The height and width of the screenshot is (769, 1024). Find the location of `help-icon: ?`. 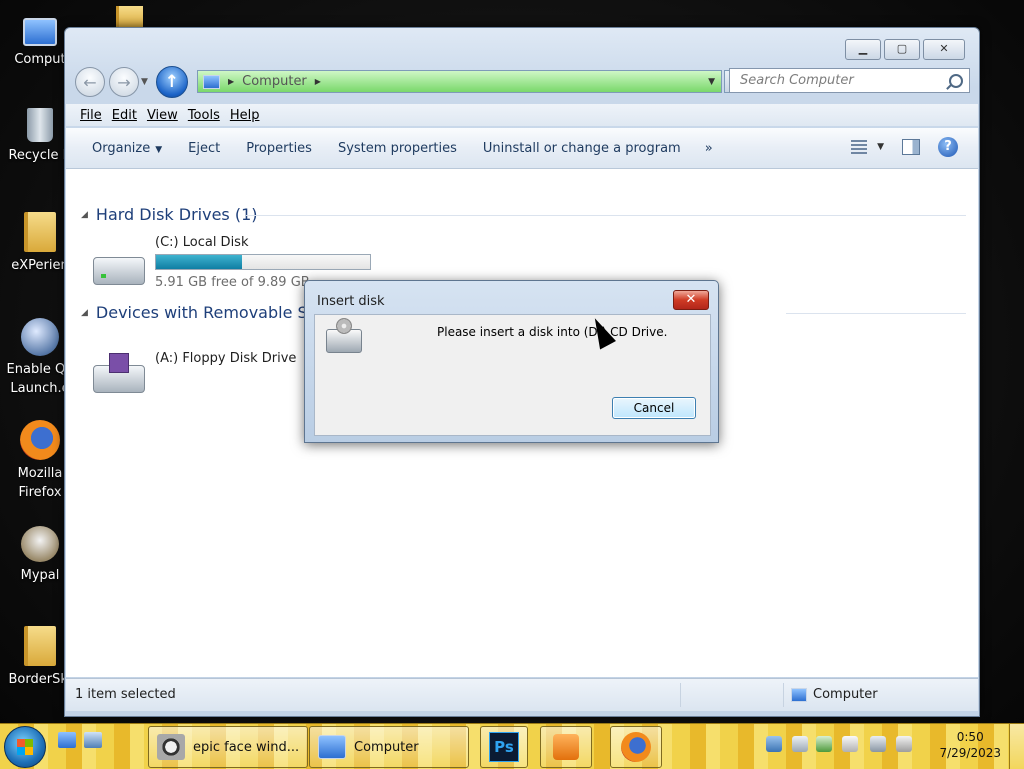

help-icon: ? is located at coordinates (948, 147).